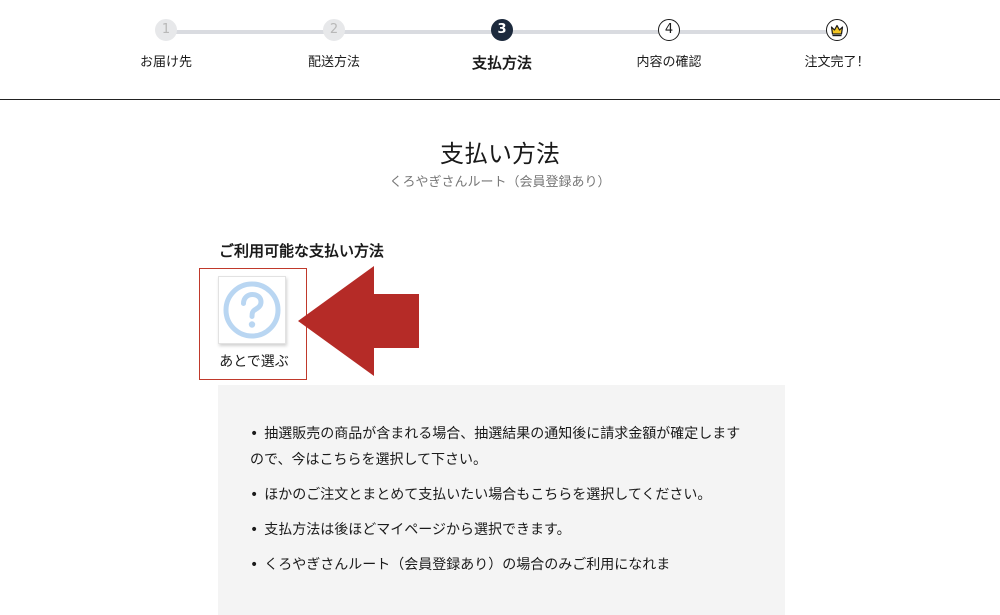 The height and width of the screenshot is (615, 1000). I want to click on note-item: • 支払方法は後ほどマイページから選択できます。, so click(502, 530).